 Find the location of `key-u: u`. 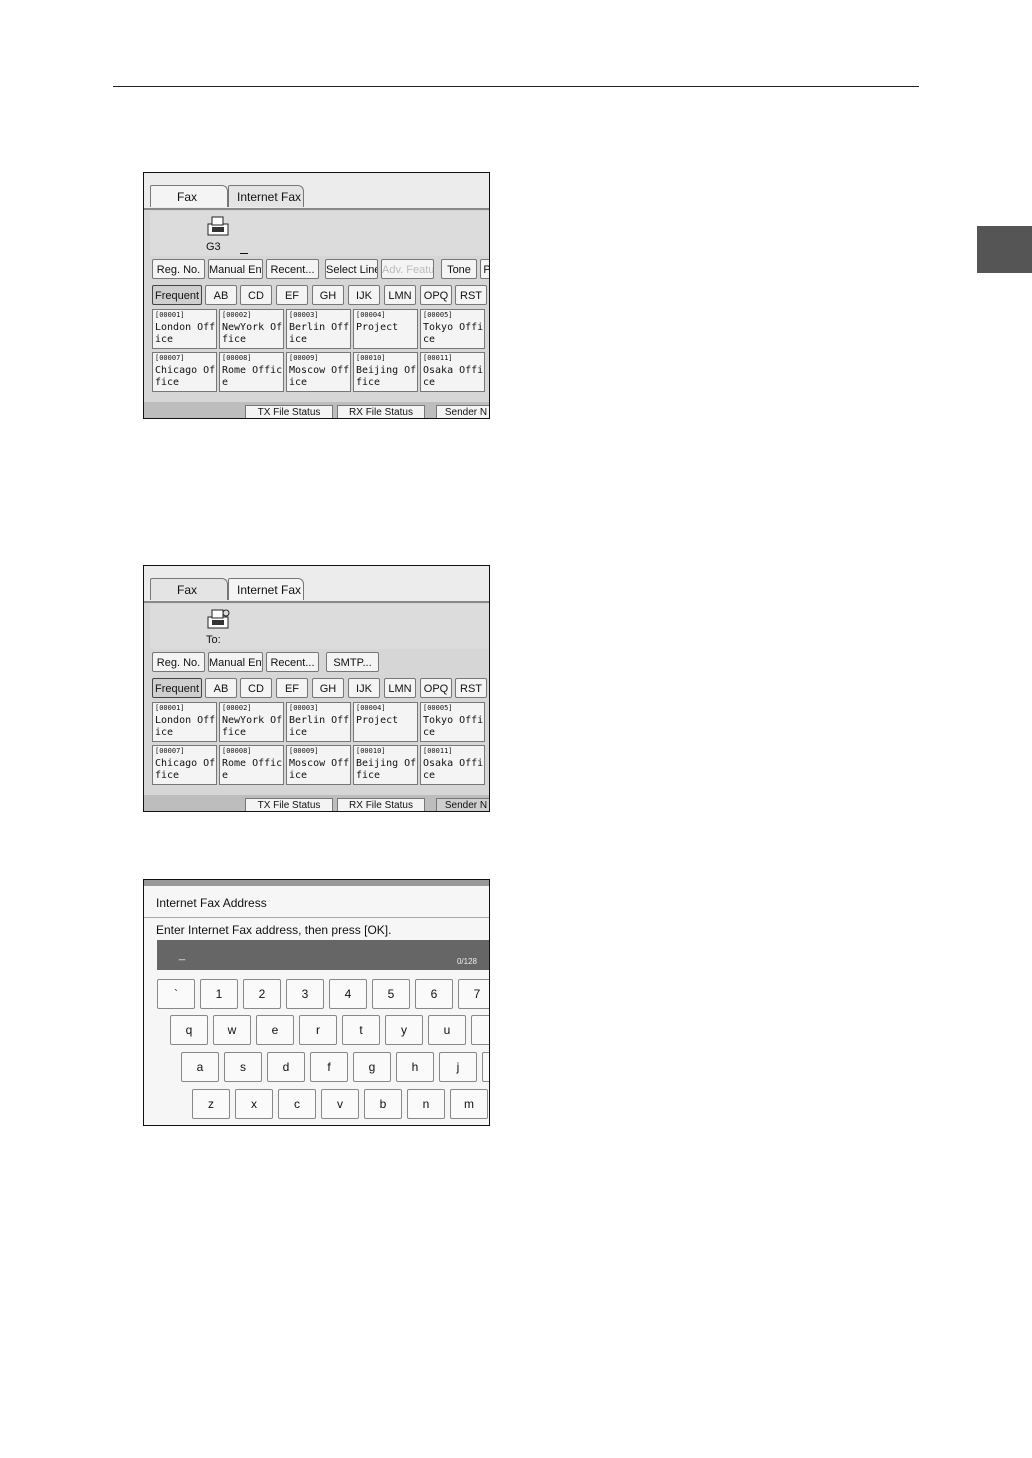

key-u: u is located at coordinates (447, 1030).